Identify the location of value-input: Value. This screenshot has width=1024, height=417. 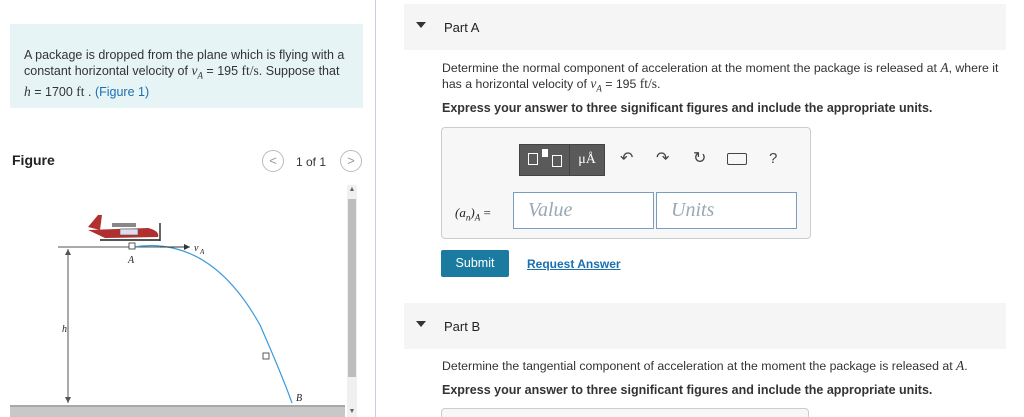
(583, 210).